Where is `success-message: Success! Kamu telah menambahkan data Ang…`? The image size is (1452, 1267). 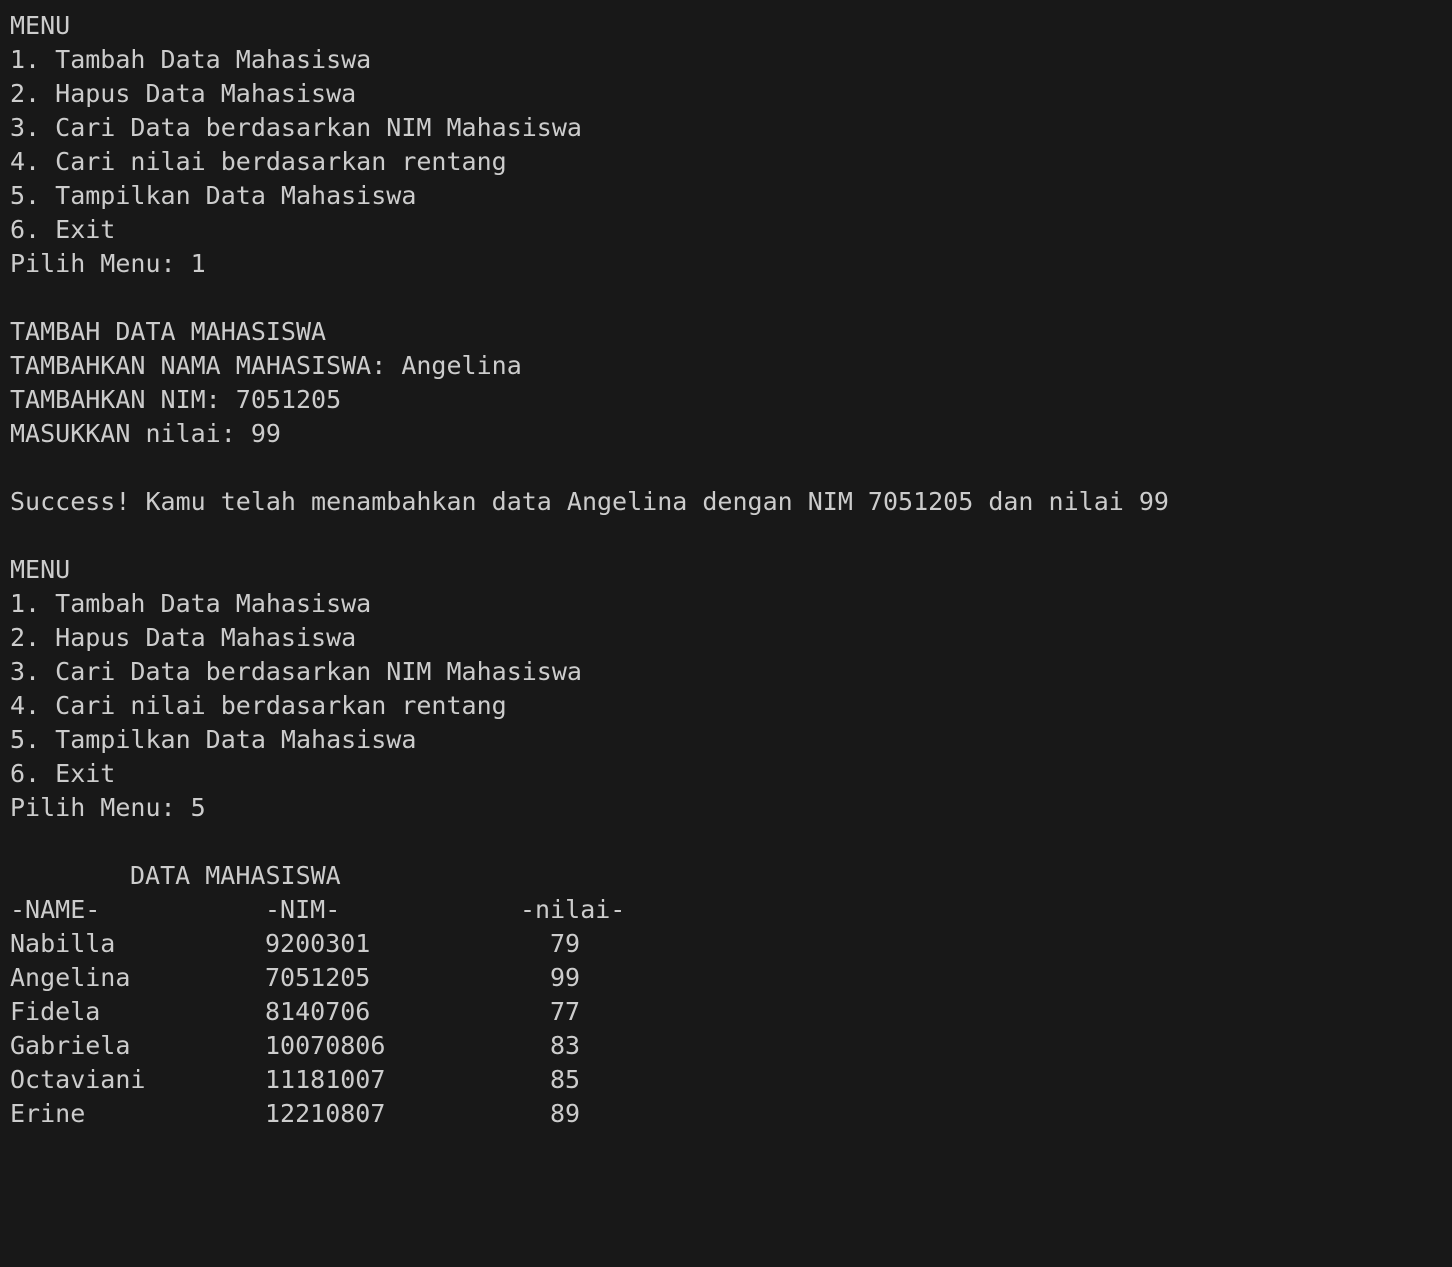 success-message: Success! Kamu telah menambahkan data Ang… is located at coordinates (589, 501).